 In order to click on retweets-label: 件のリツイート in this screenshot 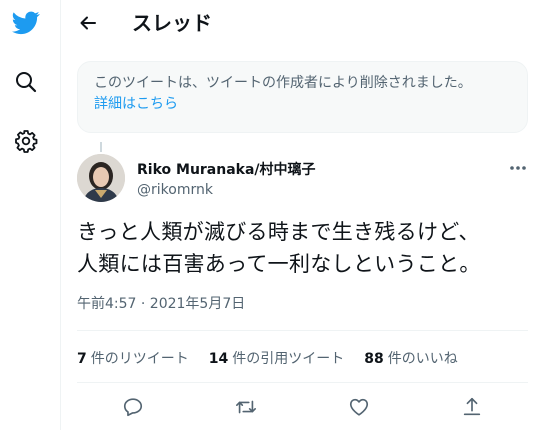, I will do `click(139, 359)`.